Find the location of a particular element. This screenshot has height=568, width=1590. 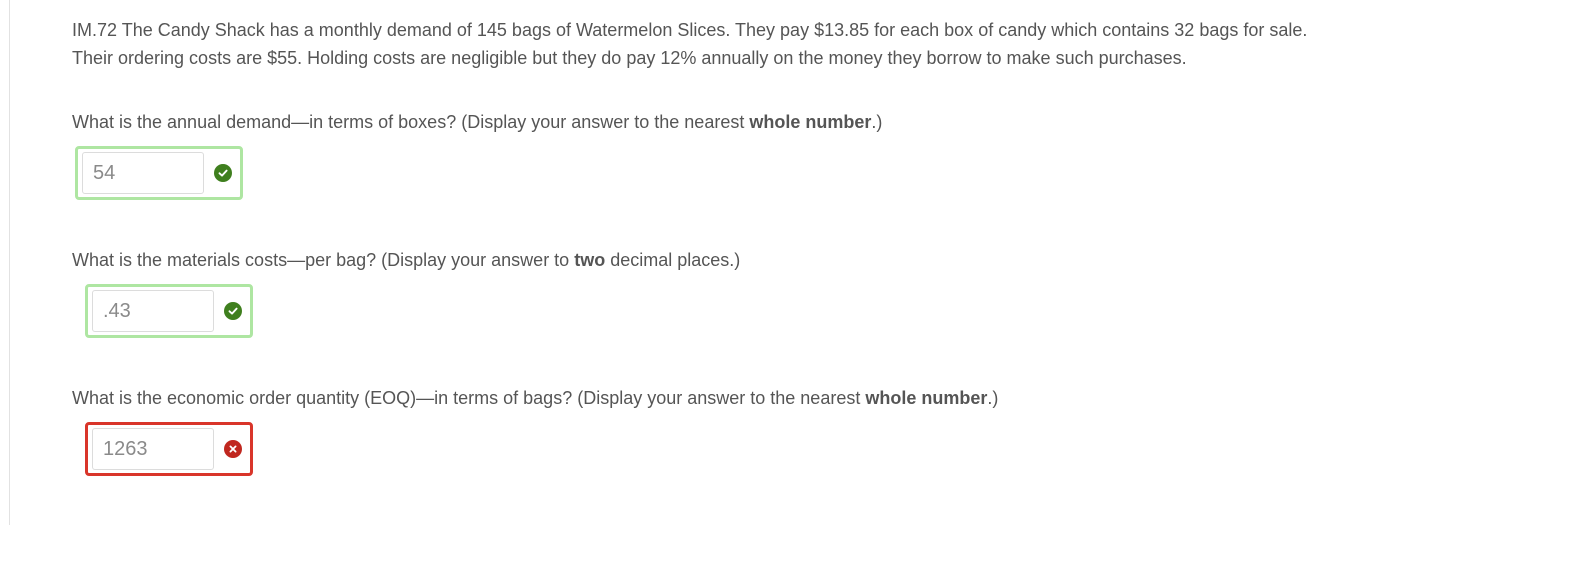

answer-input-annual-demand is located at coordinates (143, 173).